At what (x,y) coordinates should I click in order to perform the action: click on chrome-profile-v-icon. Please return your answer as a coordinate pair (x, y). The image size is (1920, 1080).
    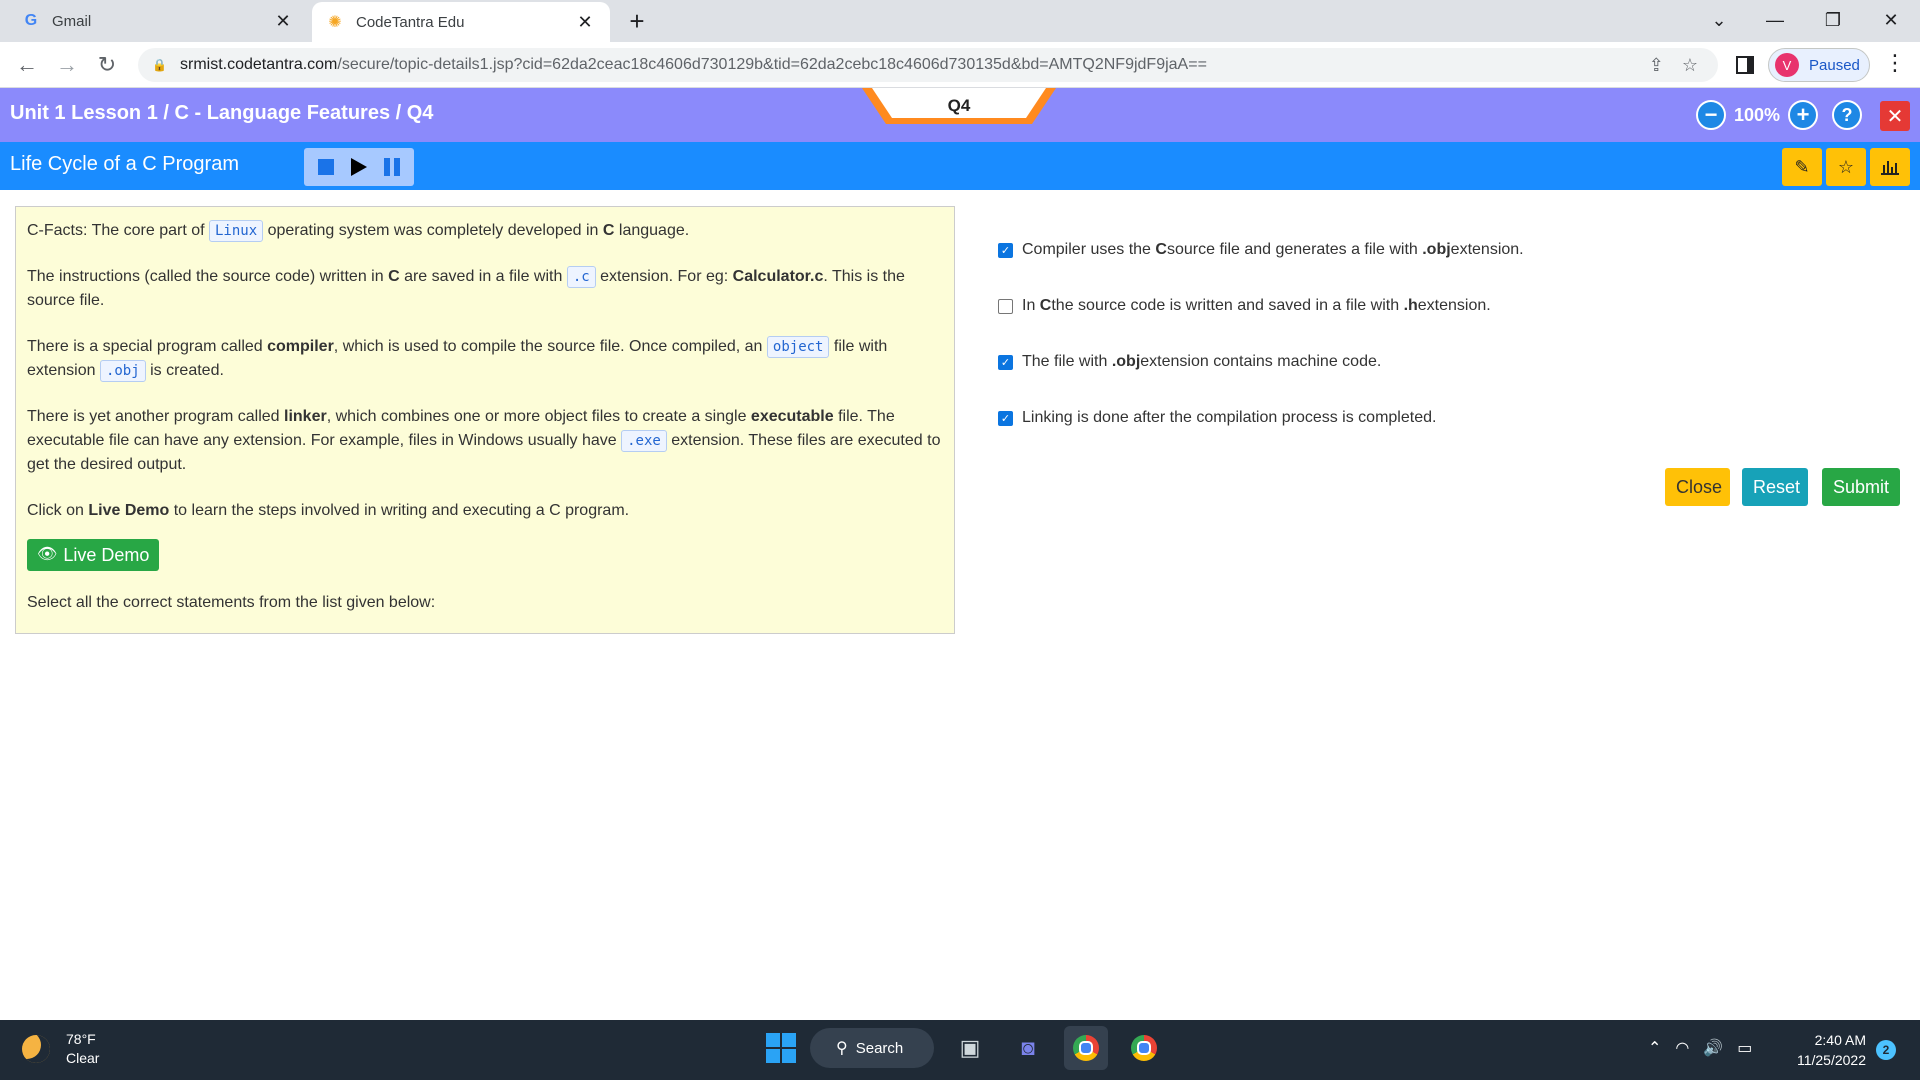
    Looking at the image, I should click on (1086, 1048).